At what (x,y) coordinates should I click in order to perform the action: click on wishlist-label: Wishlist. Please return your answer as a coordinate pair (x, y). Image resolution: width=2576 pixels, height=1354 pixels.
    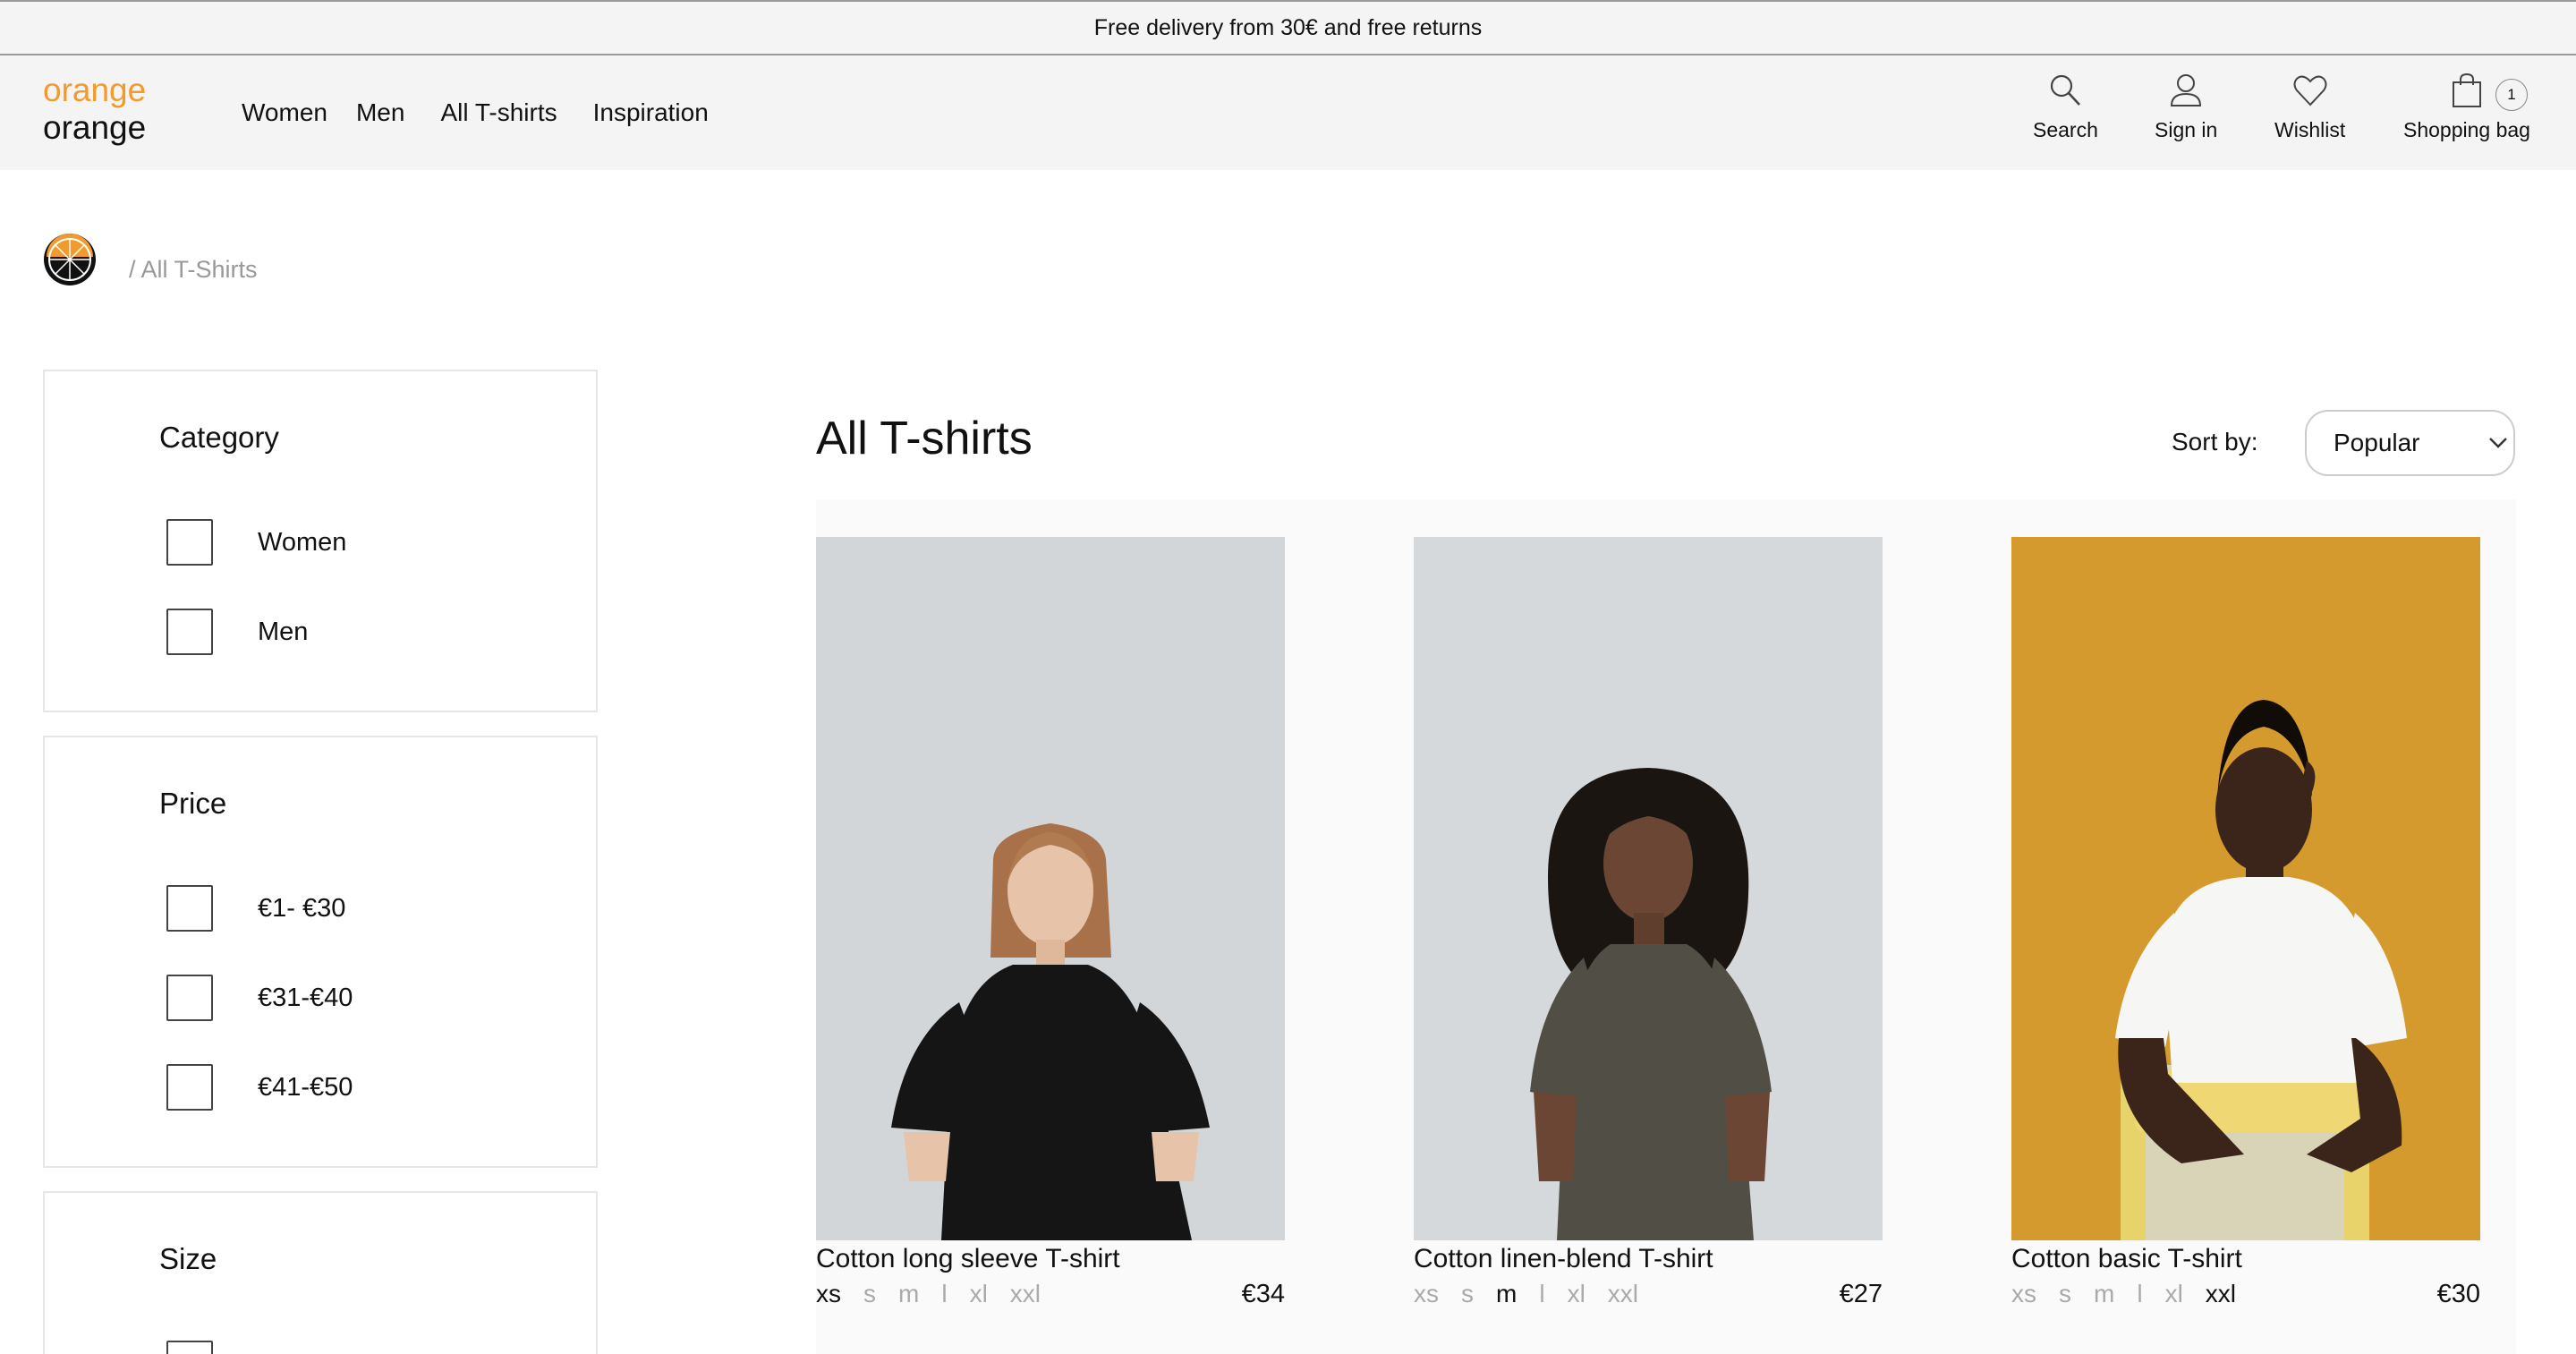
    Looking at the image, I should click on (2310, 130).